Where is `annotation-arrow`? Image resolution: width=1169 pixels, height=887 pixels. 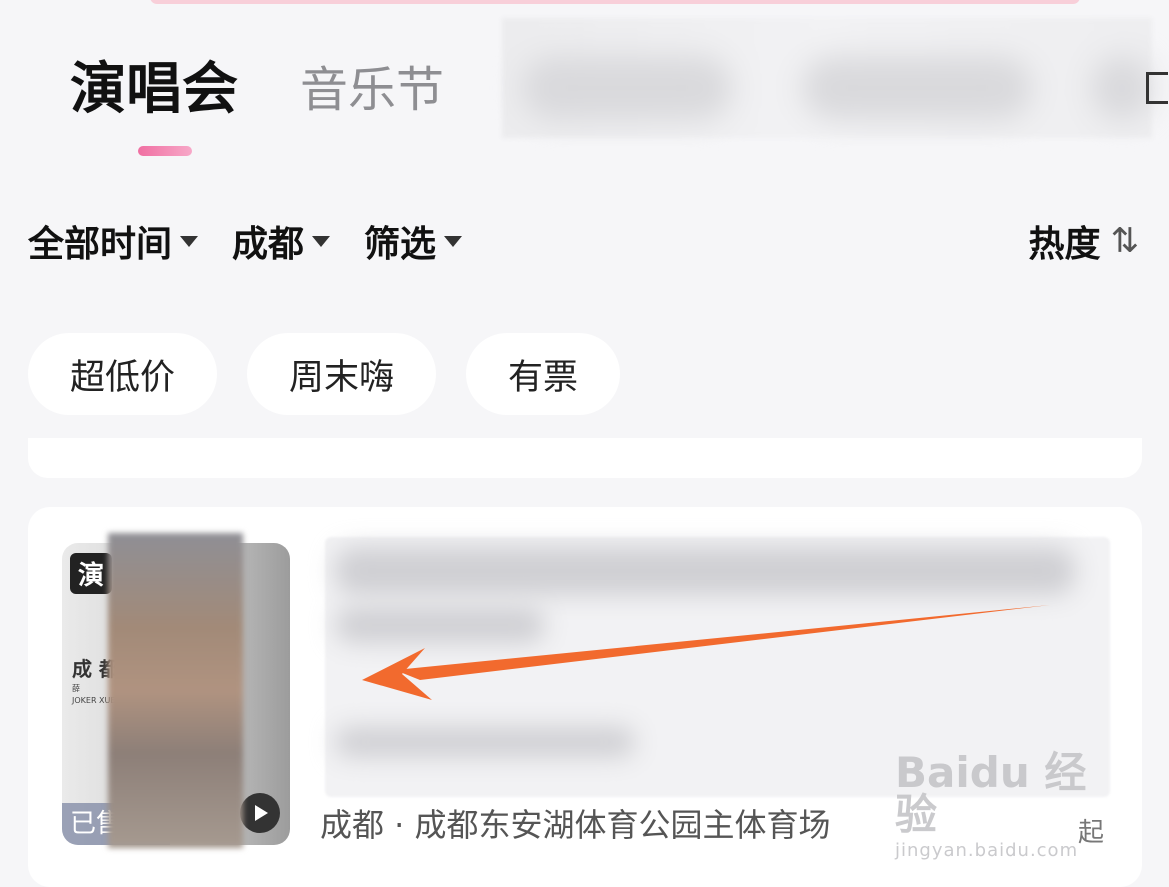 annotation-arrow is located at coordinates (706, 652).